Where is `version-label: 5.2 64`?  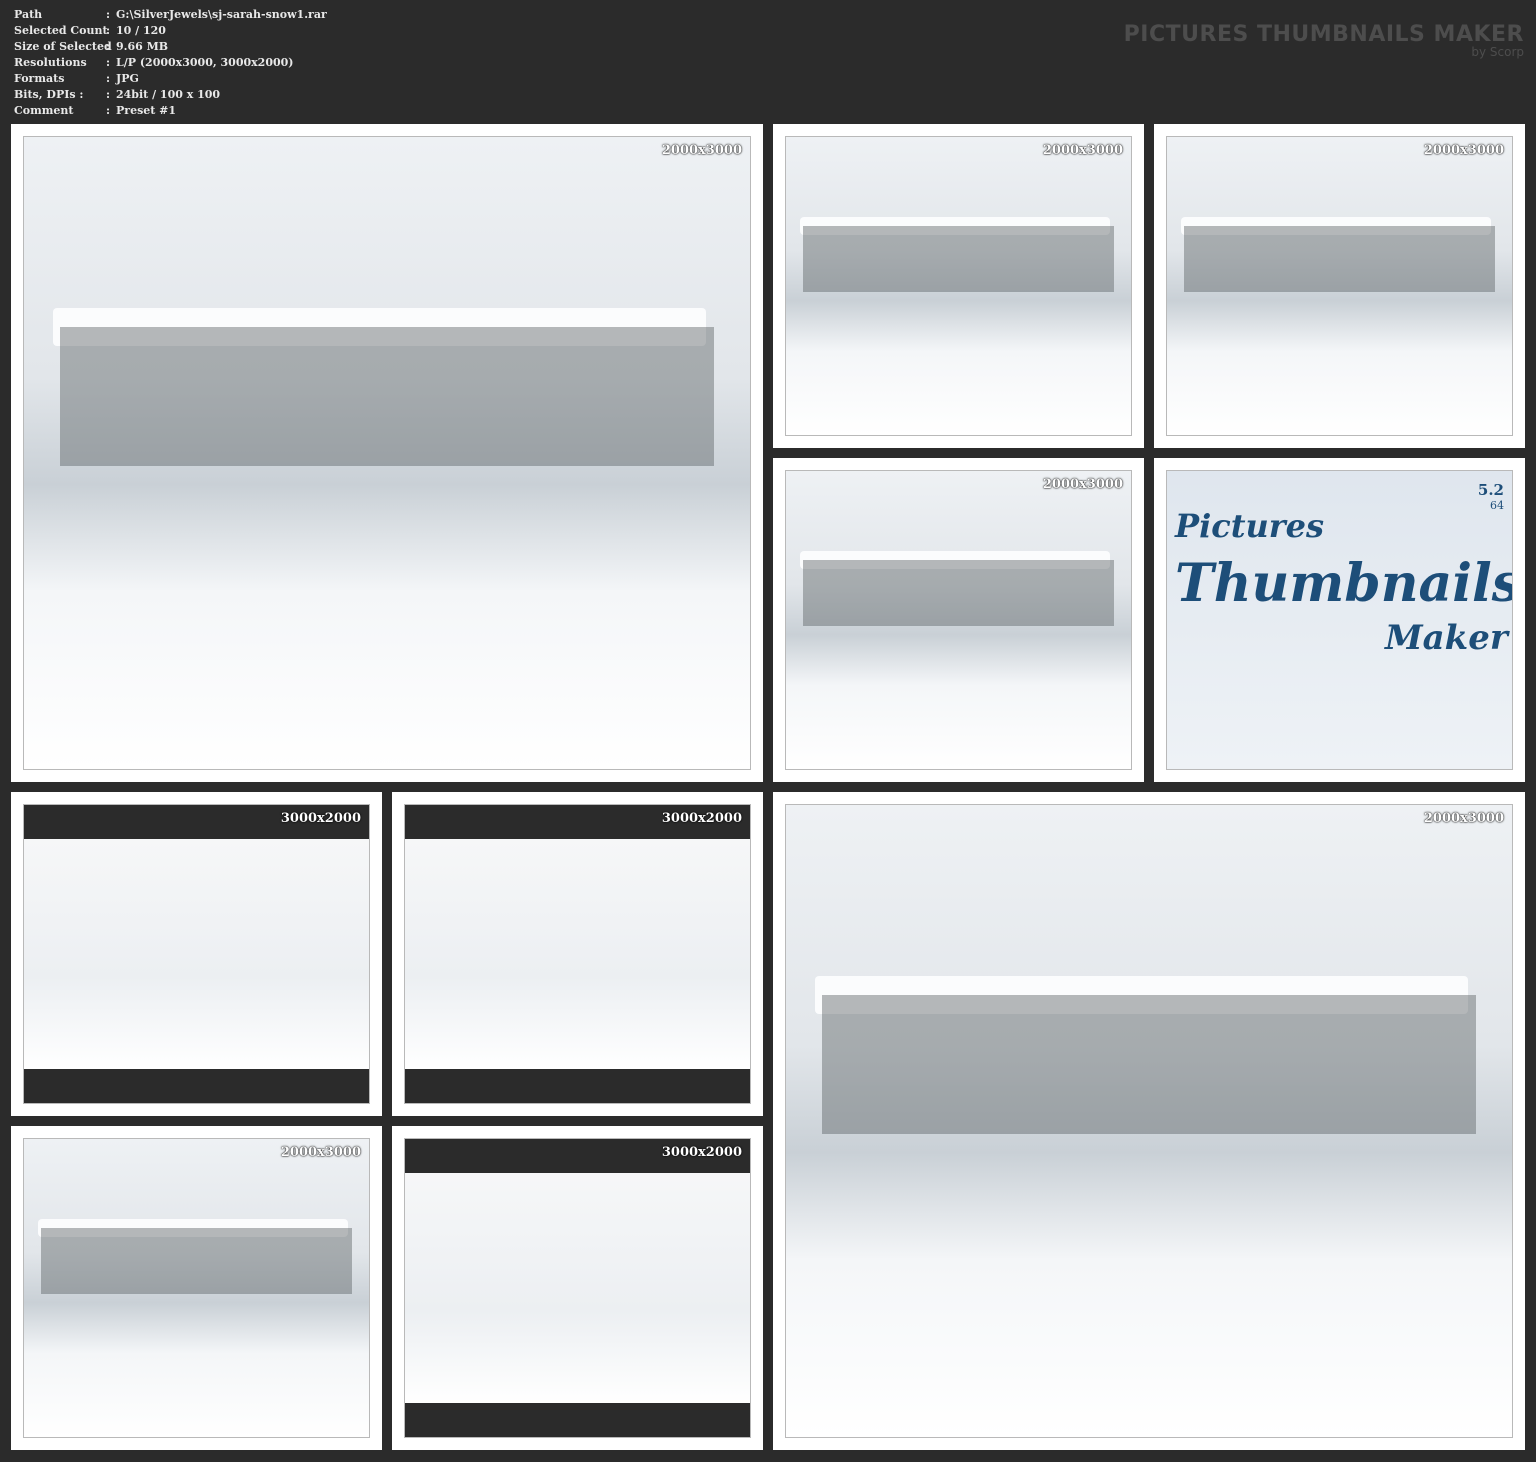 version-label: 5.2 64 is located at coordinates (1490, 496).